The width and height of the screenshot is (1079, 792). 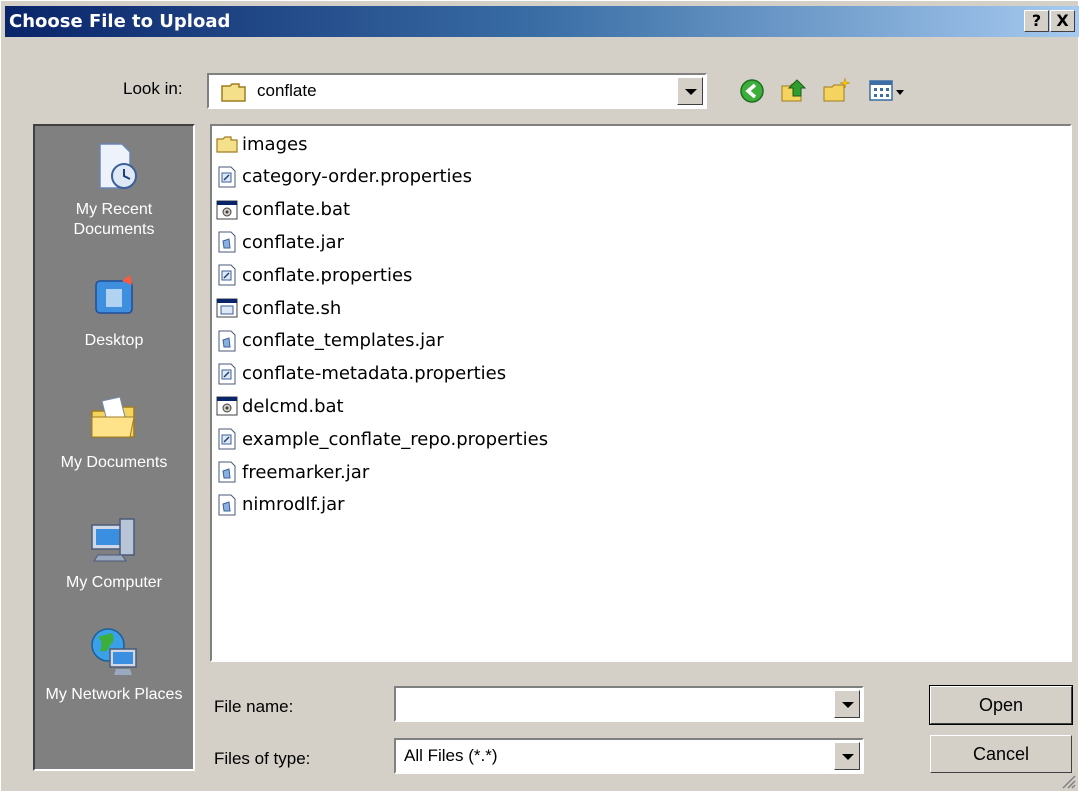 I want to click on file-item: delcmd.bat, so click(x=280, y=406).